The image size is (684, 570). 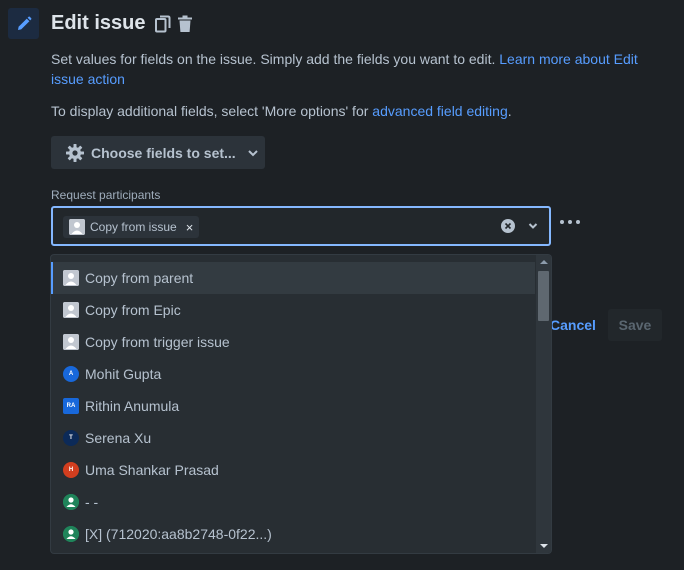 What do you see at coordinates (301, 226) in the screenshot?
I see `request-participants-select: Copy from issue ×` at bounding box center [301, 226].